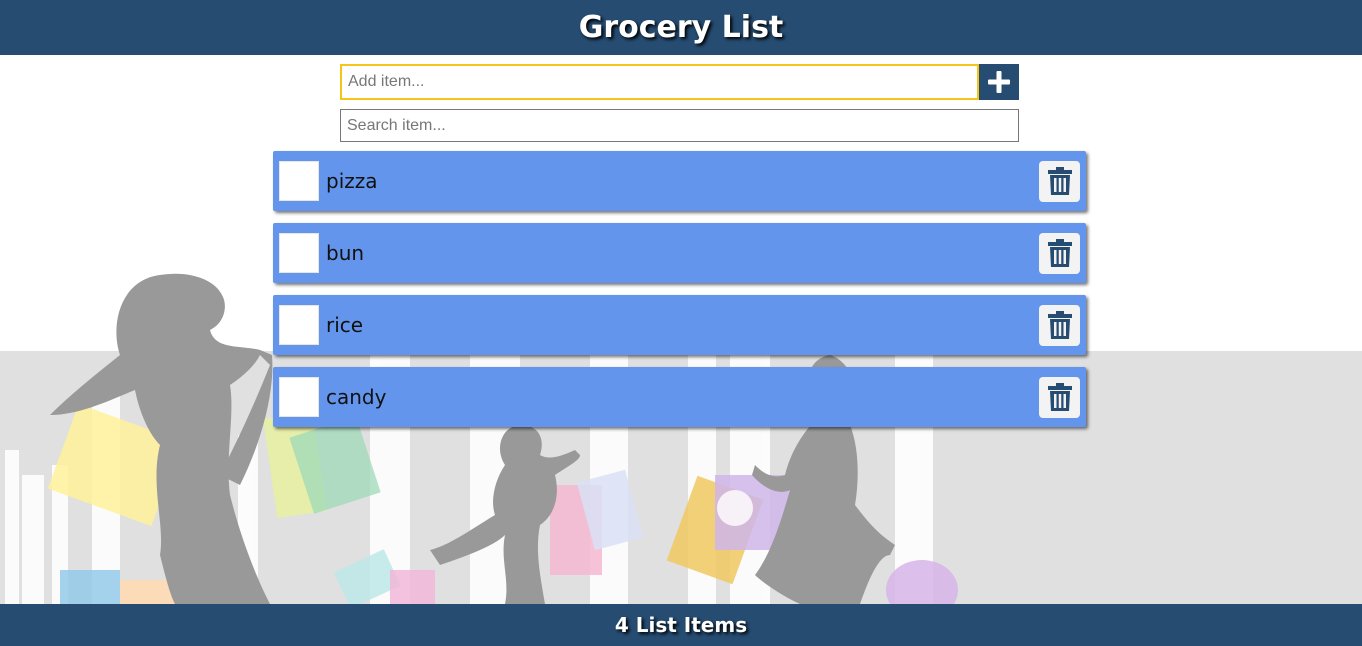 The height and width of the screenshot is (646, 1362). I want to click on item-count: 4 List Items, so click(681, 625).